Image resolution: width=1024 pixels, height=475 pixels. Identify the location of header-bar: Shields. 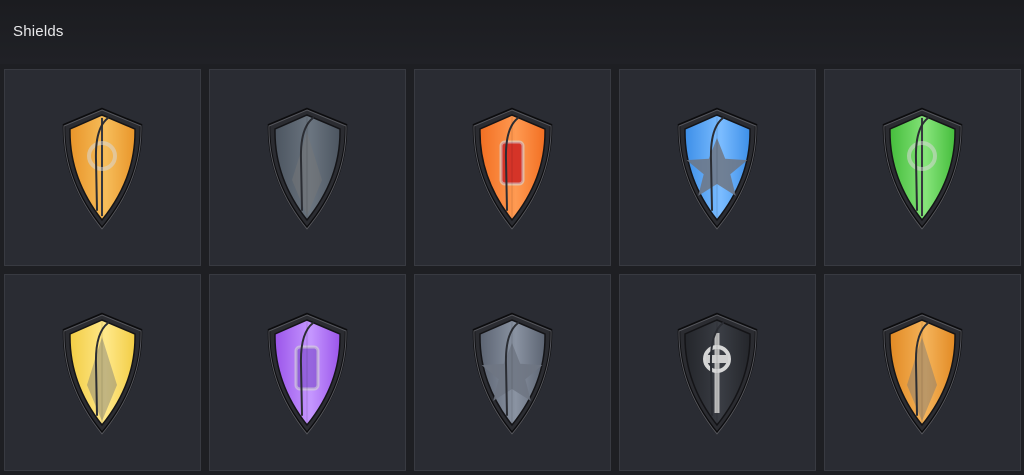
(512, 32).